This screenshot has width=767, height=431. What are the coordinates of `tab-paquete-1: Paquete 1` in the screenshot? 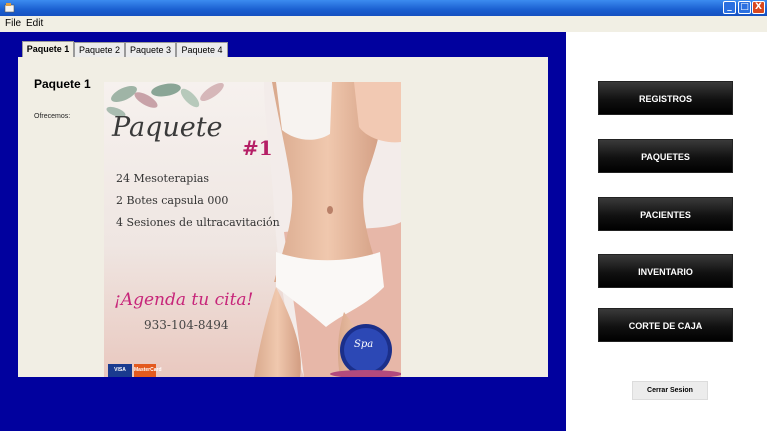 It's located at (48, 49).